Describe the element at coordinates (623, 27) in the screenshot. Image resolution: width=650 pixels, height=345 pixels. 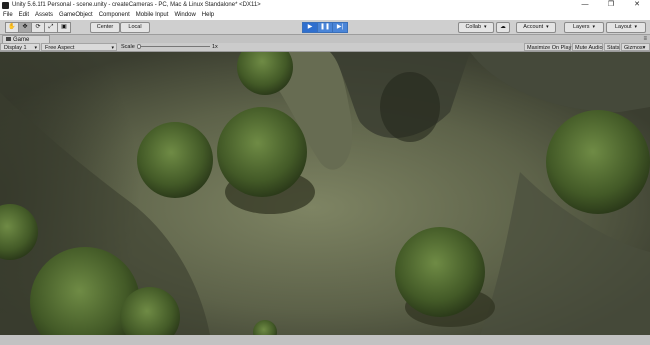
I see `layout-label: Layout` at that location.